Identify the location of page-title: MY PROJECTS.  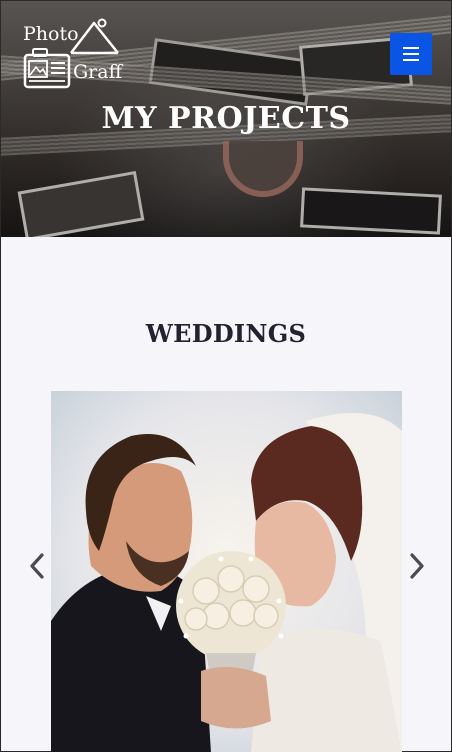
(226, 118).